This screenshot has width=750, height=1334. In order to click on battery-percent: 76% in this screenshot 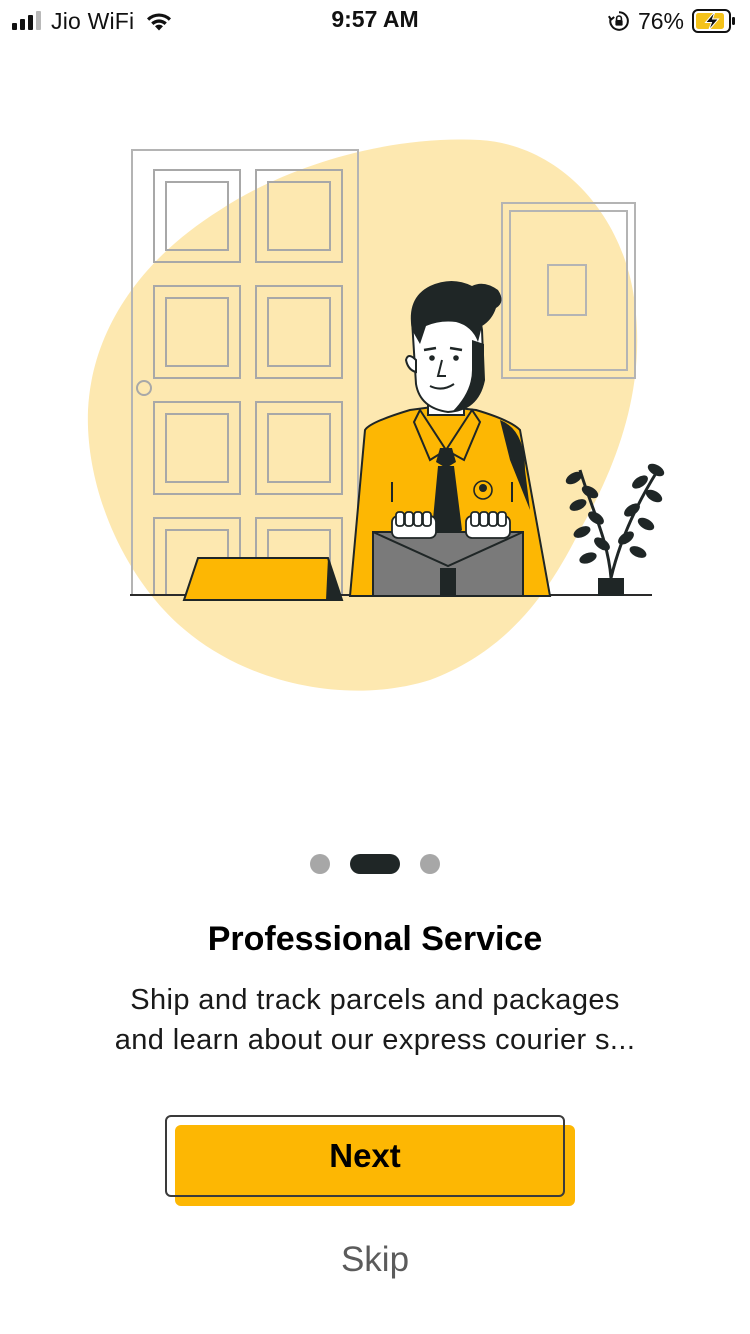, I will do `click(660, 20)`.